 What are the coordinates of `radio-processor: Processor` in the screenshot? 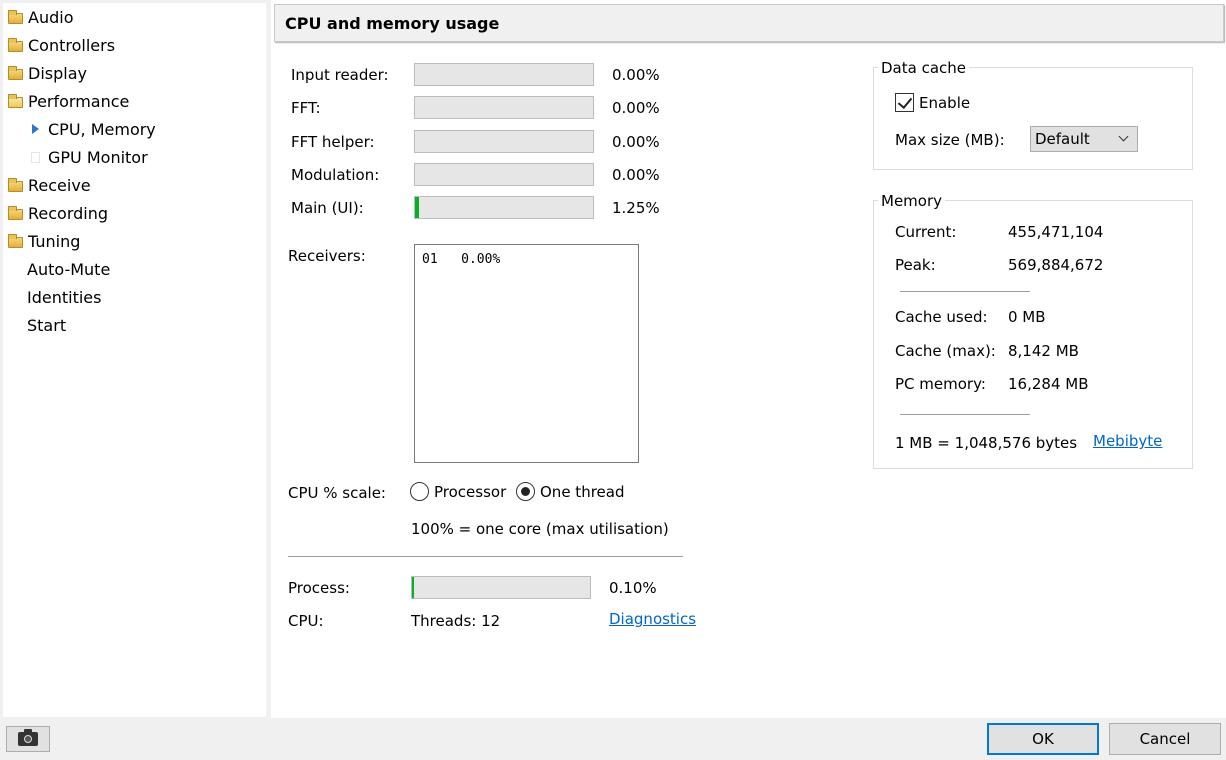 It's located at (458, 491).